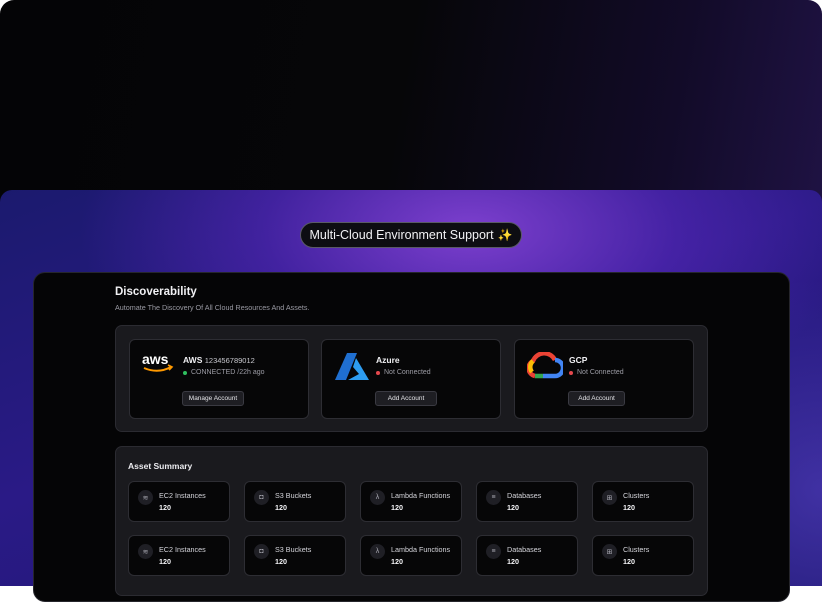  I want to click on azure-logo, so click(352, 366).